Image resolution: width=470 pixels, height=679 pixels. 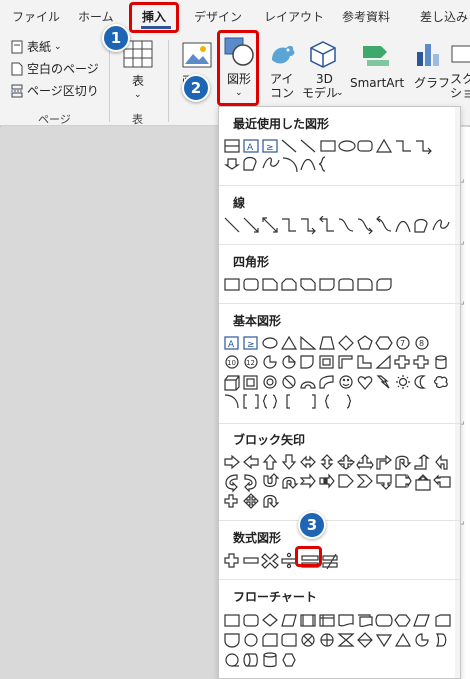 What do you see at coordinates (36, 46) in the screenshot?
I see `cover-page-button: 表紙 ⌄` at bounding box center [36, 46].